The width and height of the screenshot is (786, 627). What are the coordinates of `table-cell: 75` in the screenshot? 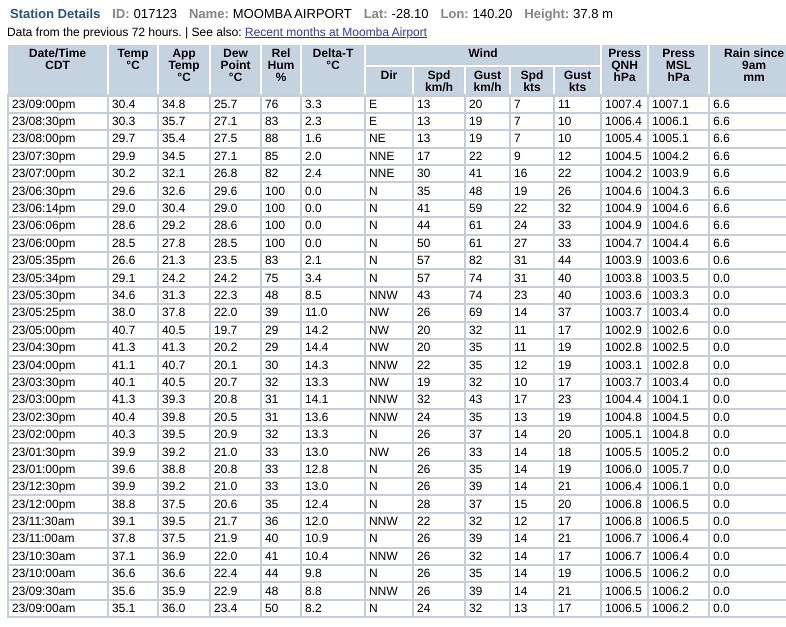 It's located at (281, 278).